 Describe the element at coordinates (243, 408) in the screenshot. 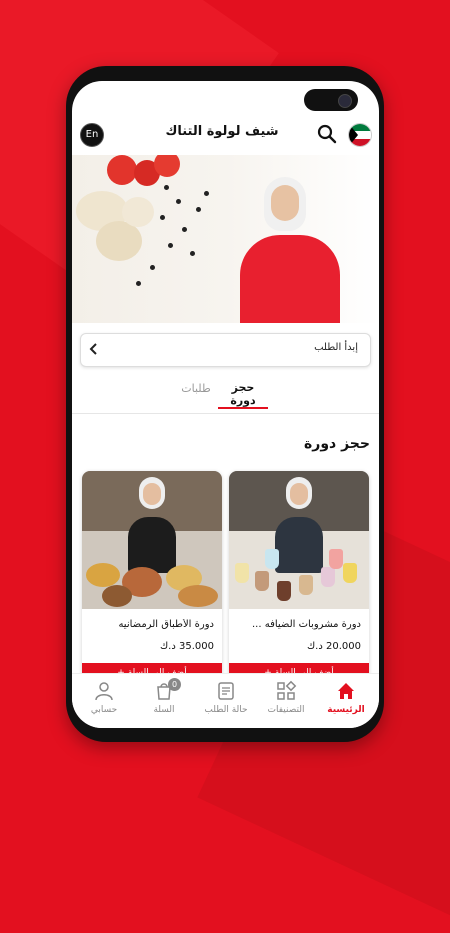

I see `active-tab-indicator` at that location.